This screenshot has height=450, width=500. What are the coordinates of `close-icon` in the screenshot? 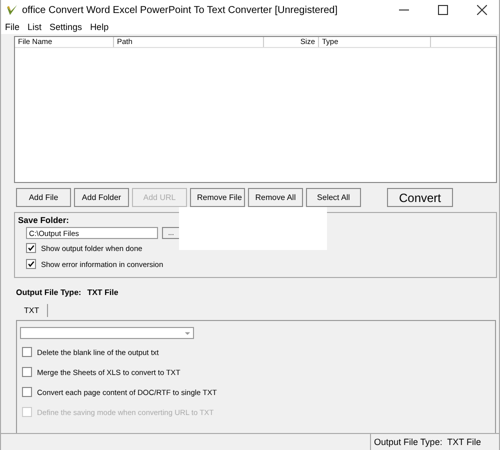 It's located at (482, 10).